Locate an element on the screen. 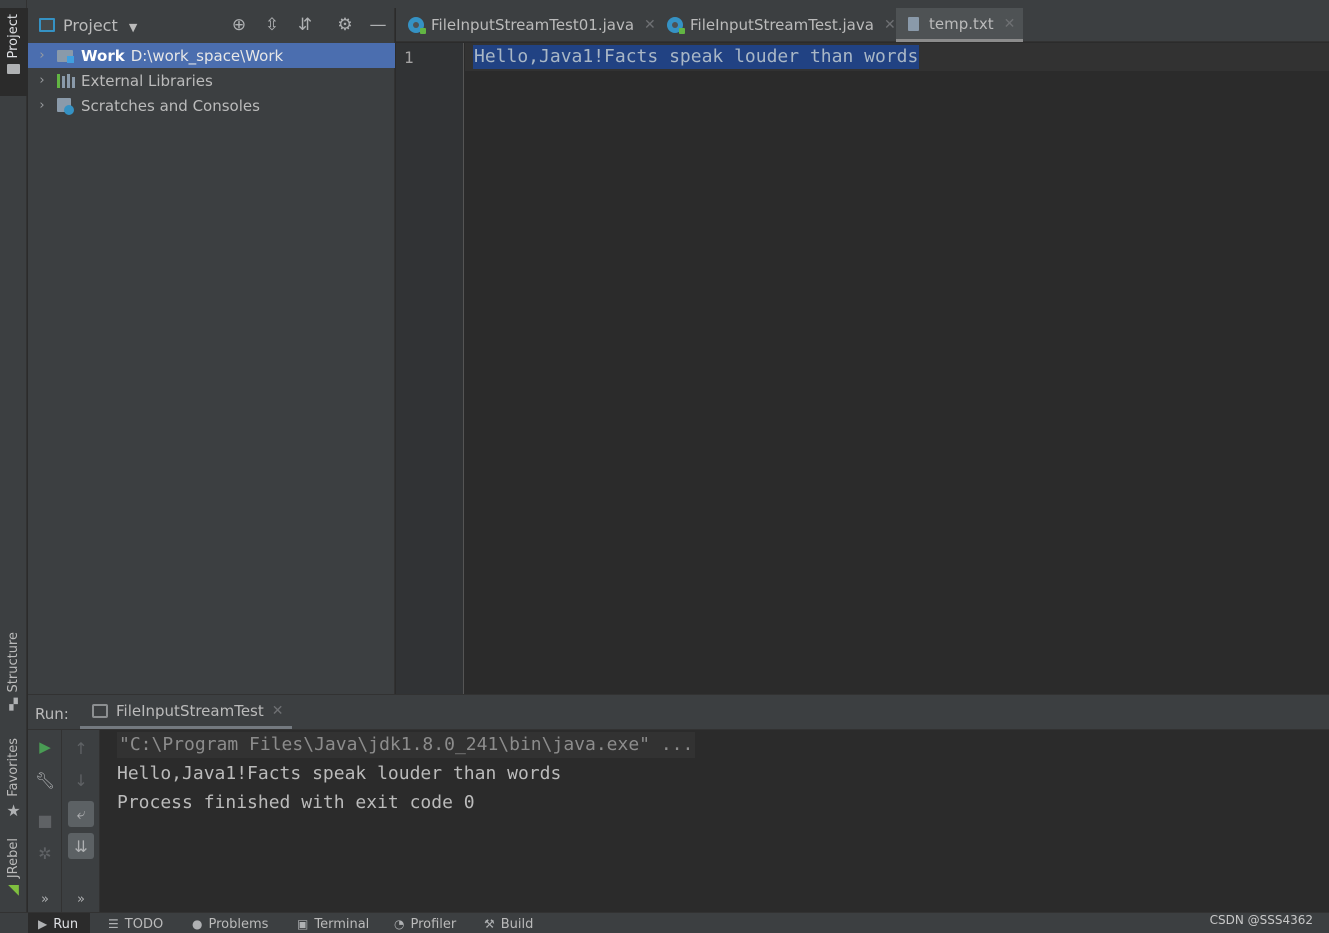 Image resolution: width=1329 pixels, height=933 pixels. tab-fileinputstreamtest: FileInputStreamTest.java ✕ is located at coordinates (781, 25).